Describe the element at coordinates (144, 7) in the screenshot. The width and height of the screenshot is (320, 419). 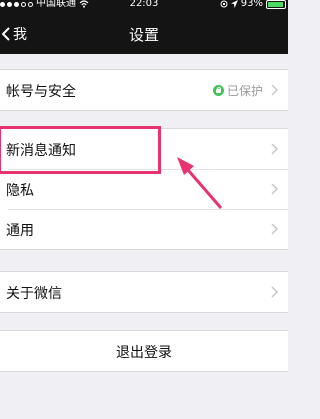
I see `status-bar: 中国联通 22:03 93%` at that location.